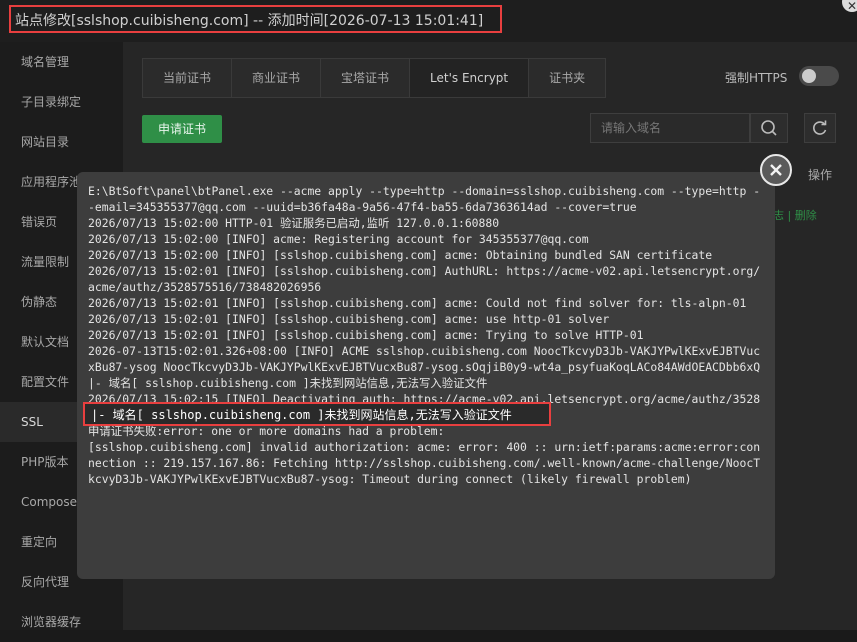  What do you see at coordinates (567, 78) in the screenshot?
I see `tab-cert-folder: 证书夹` at bounding box center [567, 78].